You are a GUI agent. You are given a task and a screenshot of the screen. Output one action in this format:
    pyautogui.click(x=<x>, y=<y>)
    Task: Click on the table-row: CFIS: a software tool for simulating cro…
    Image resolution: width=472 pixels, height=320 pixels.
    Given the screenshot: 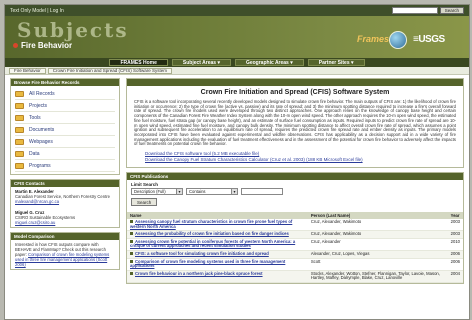 What is the action you would take?
    pyautogui.click(x=295, y=254)
    